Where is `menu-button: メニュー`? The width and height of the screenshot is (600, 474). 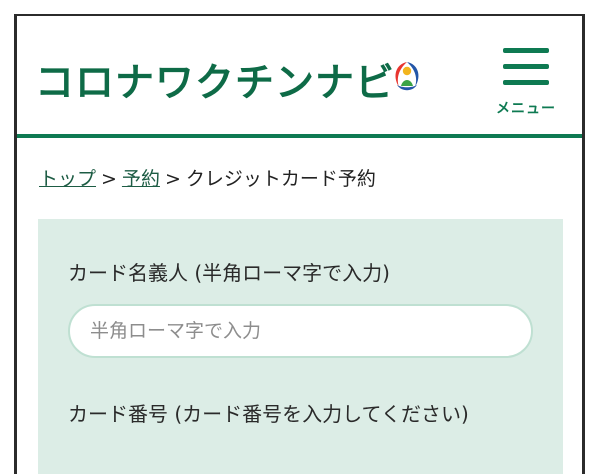 menu-button: メニュー is located at coordinates (527, 81).